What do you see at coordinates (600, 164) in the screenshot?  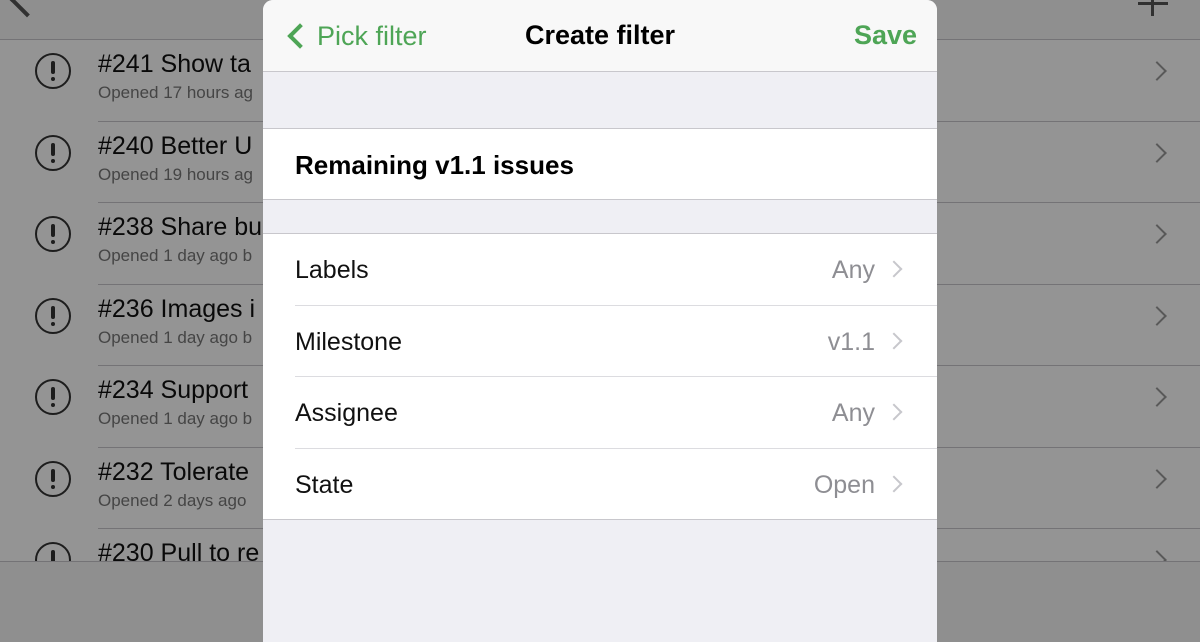 I see `filter-name-field: Remaining v1.1 issues` at bounding box center [600, 164].